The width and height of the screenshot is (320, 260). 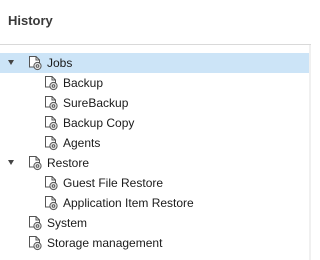 I want to click on tree-item-label: System, so click(x=67, y=223).